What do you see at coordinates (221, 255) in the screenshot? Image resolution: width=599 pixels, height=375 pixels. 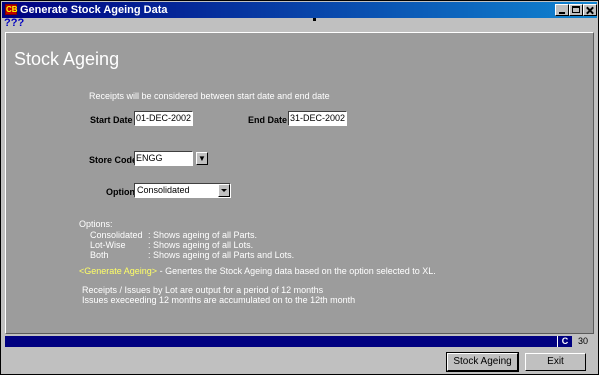 I see `option-desc-both: : Shows ageing of all Parts and Lots.` at bounding box center [221, 255].